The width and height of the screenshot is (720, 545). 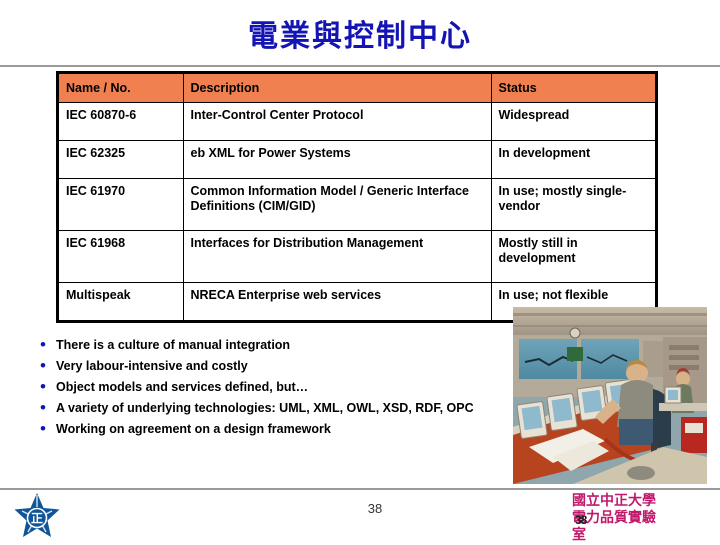 I want to click on footer-overlay-page-number: 38, so click(x=581, y=520).